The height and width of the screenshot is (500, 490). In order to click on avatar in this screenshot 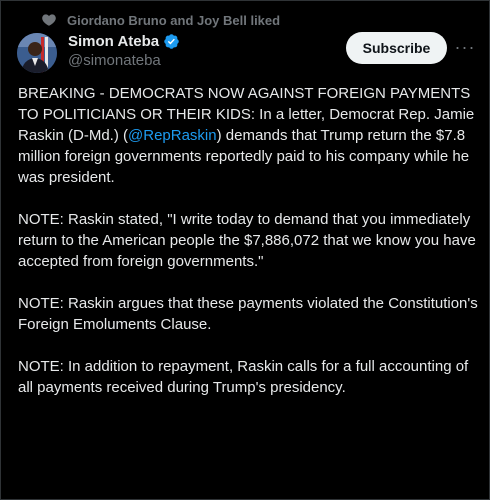, I will do `click(37, 53)`.